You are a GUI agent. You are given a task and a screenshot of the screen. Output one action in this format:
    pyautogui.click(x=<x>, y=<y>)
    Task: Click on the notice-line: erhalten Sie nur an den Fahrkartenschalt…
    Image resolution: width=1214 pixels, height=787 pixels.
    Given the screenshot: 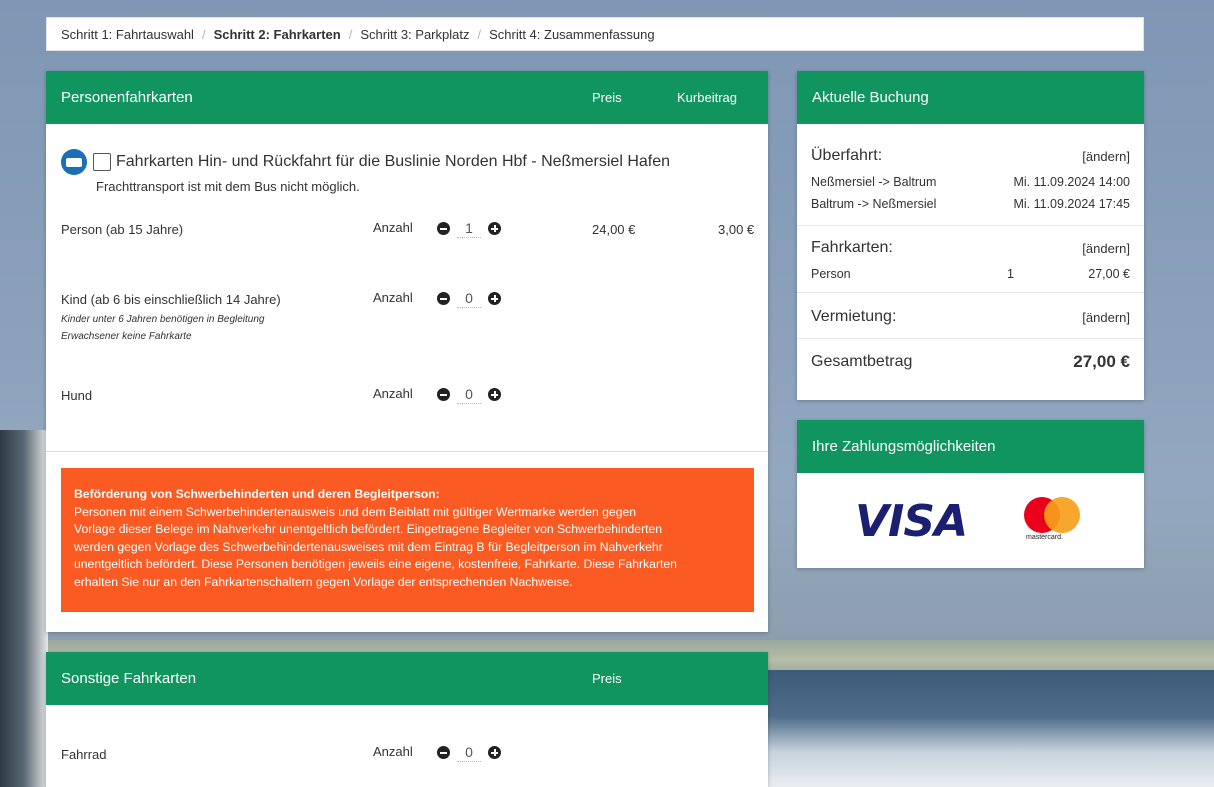 What is the action you would take?
    pyautogui.click(x=323, y=581)
    